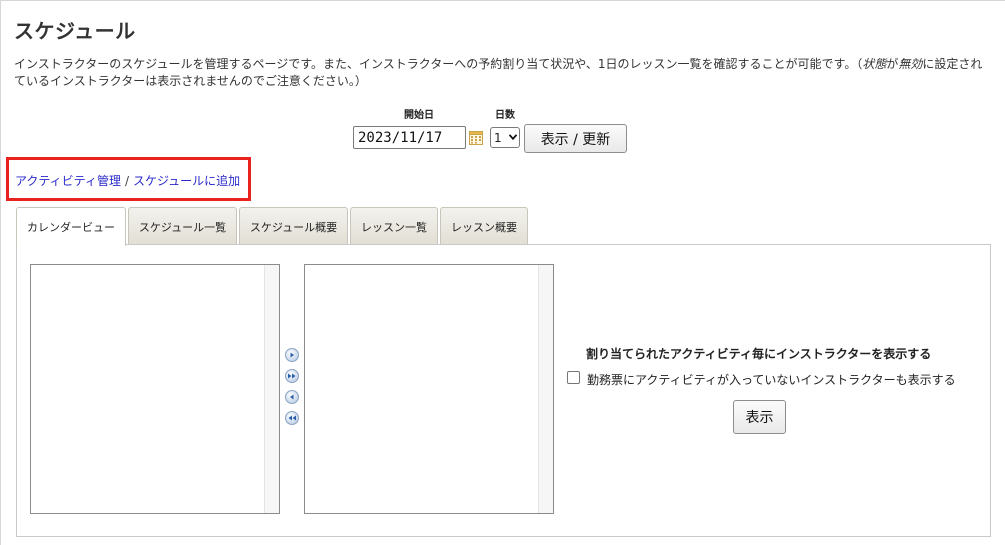 This screenshot has height=545, width=1005. Describe the element at coordinates (292, 355) in the screenshot. I see `move-right-icon` at that location.